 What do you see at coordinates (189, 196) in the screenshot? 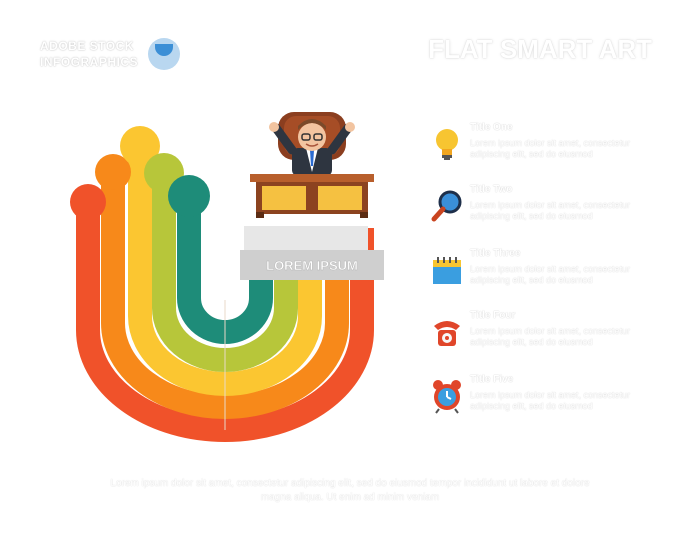
I see `cap-teal` at bounding box center [189, 196].